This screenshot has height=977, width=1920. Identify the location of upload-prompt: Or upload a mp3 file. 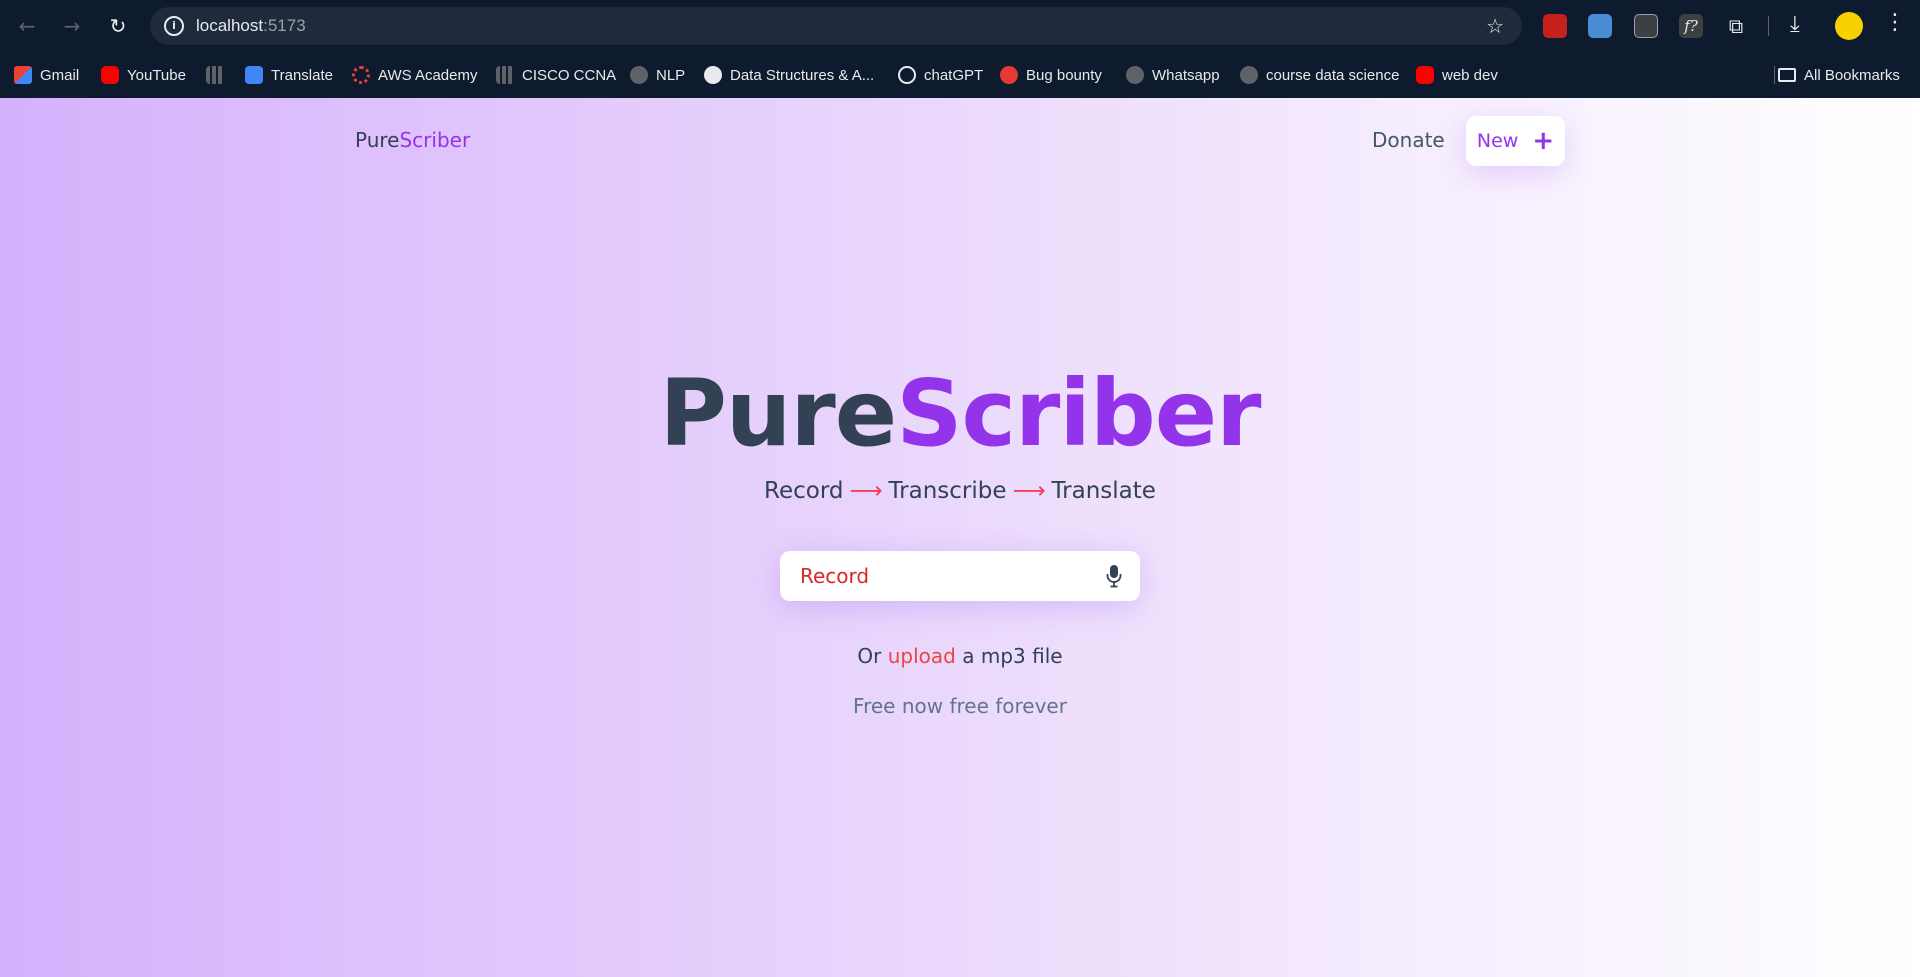
(960, 656).